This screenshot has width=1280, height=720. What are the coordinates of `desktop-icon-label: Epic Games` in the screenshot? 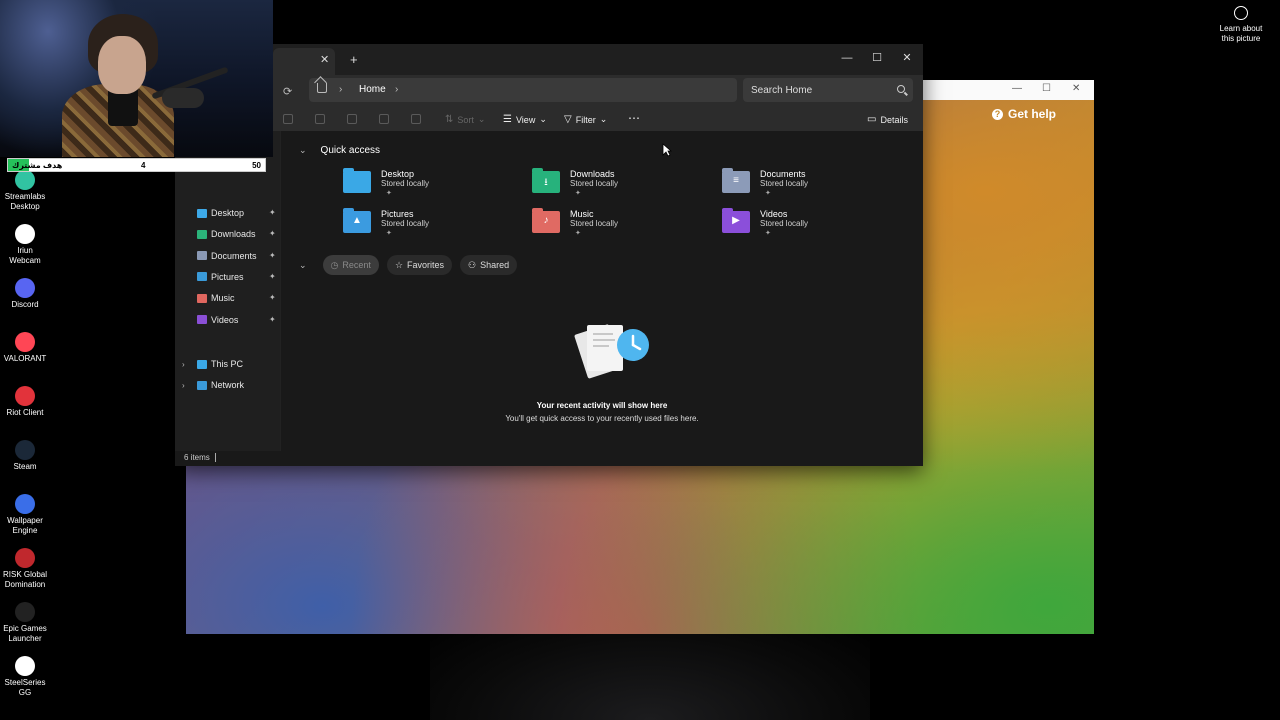 It's located at (25, 628).